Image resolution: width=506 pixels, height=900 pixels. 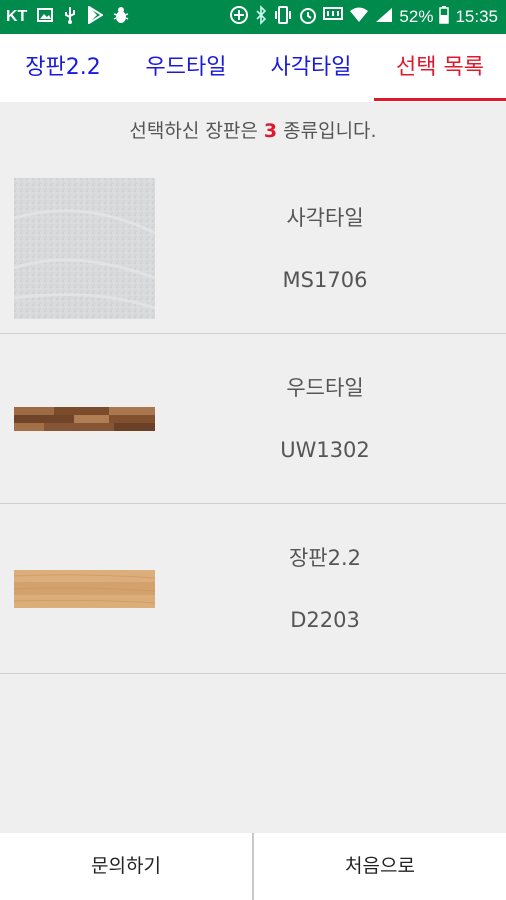 What do you see at coordinates (325, 450) in the screenshot?
I see `item-code: UW1302` at bounding box center [325, 450].